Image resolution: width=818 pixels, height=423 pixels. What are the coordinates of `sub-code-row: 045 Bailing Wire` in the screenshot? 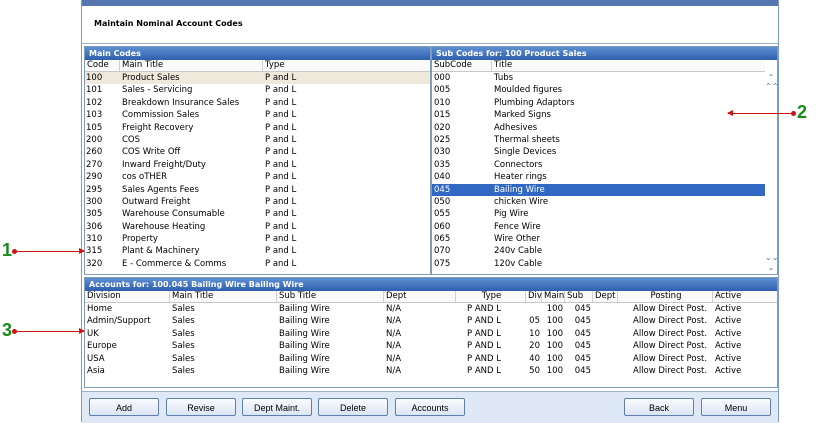 It's located at (598, 189).